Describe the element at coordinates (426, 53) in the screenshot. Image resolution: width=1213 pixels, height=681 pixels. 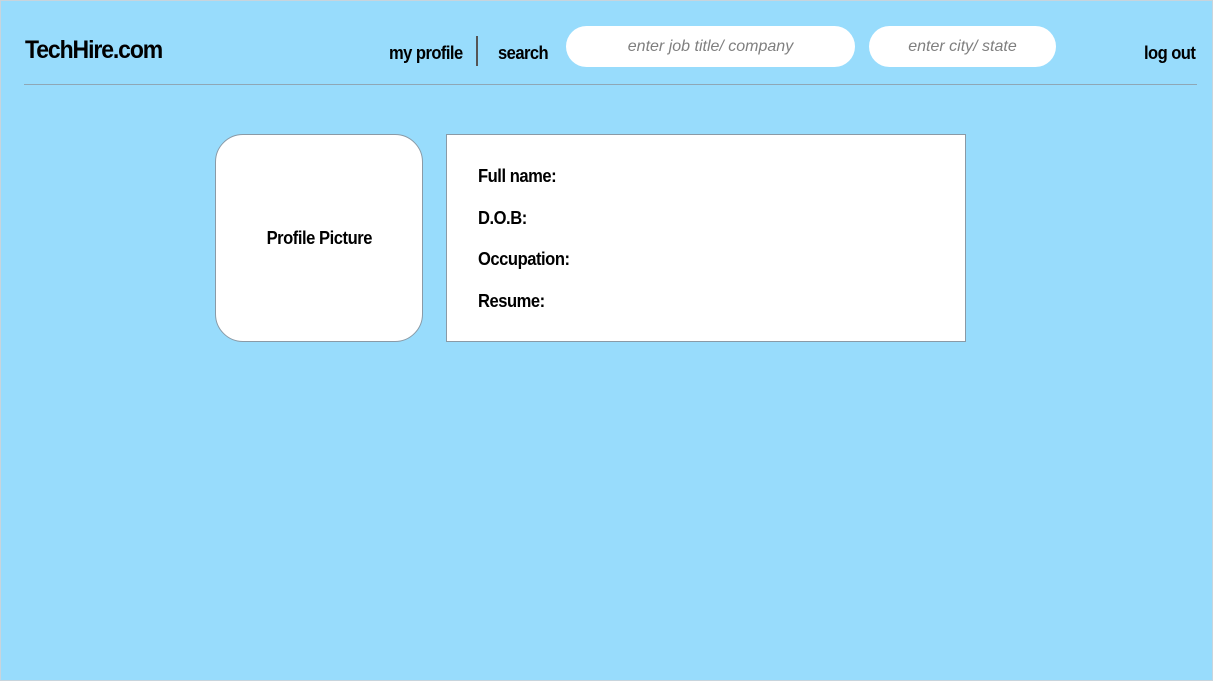
I see `my-profile-link: my profile` at that location.